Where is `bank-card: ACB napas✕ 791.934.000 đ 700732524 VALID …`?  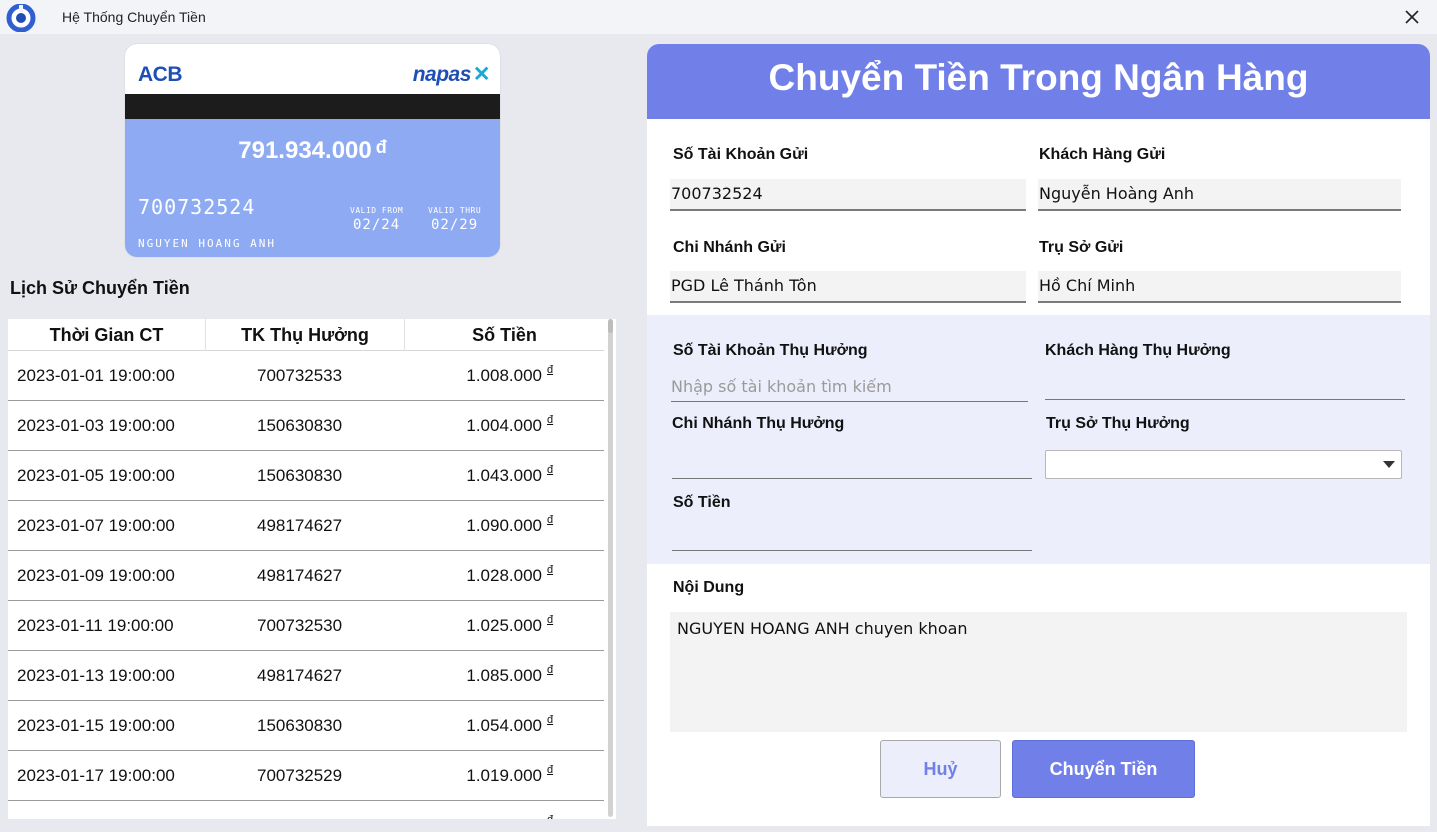 bank-card: ACB napas✕ 791.934.000 đ 700732524 VALID … is located at coordinates (312, 150).